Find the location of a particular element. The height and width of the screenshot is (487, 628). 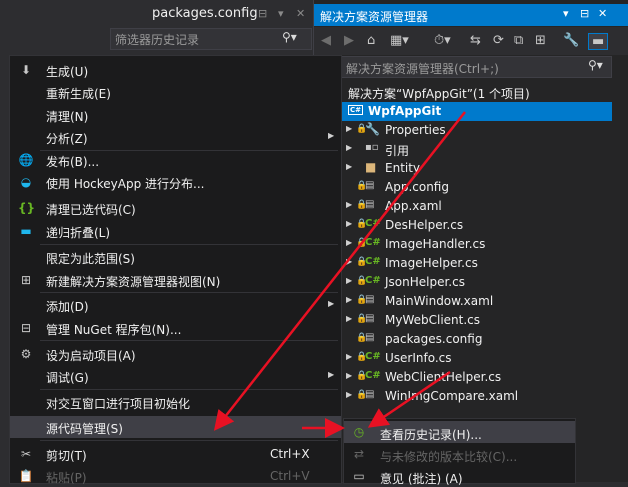

sync-icon: ⇆ is located at coordinates (475, 40).